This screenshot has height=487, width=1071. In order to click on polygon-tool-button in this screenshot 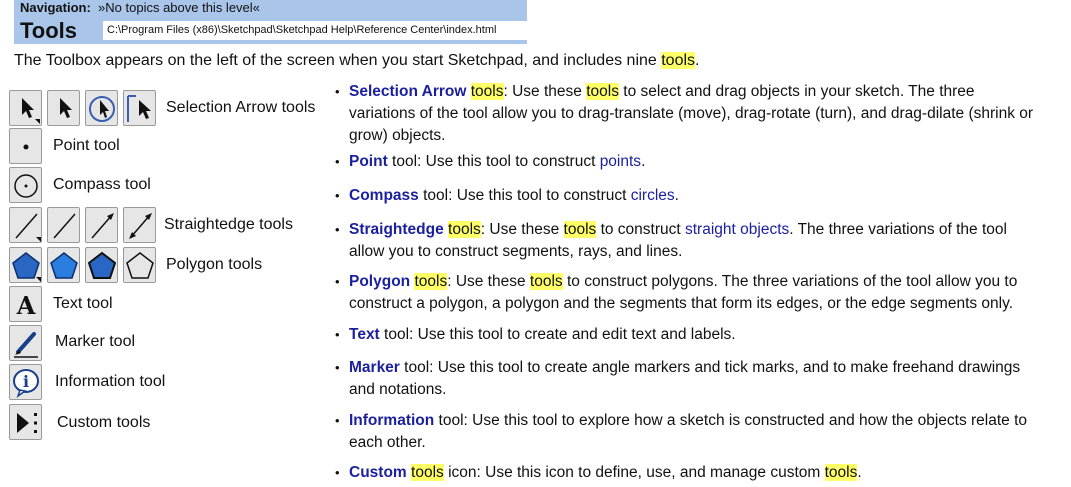, I will do `click(25, 265)`.